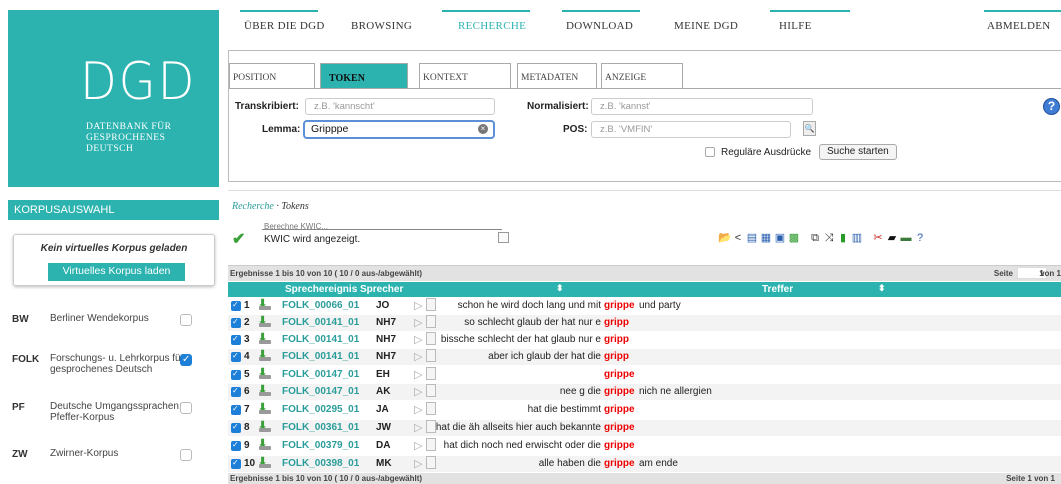 The image size is (1061, 484). Describe the element at coordinates (843, 238) in the screenshot. I see `statistics-icon: ▮` at that location.